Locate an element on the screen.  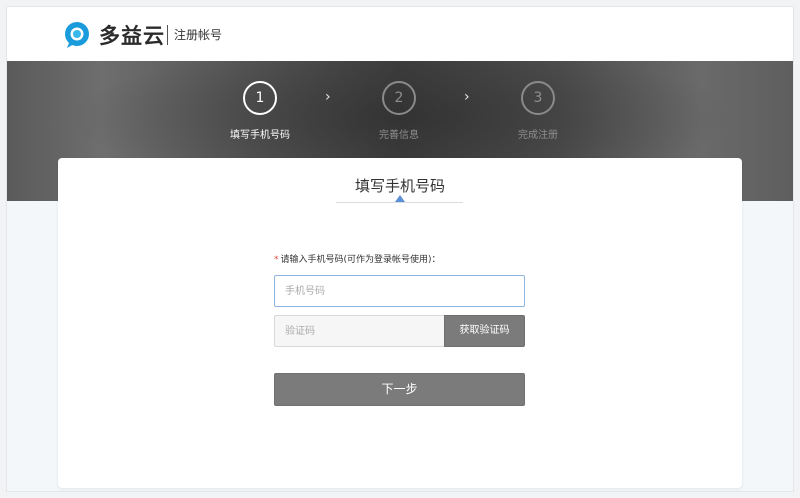
header-subtitle: 注册帐号 is located at coordinates (198, 35).